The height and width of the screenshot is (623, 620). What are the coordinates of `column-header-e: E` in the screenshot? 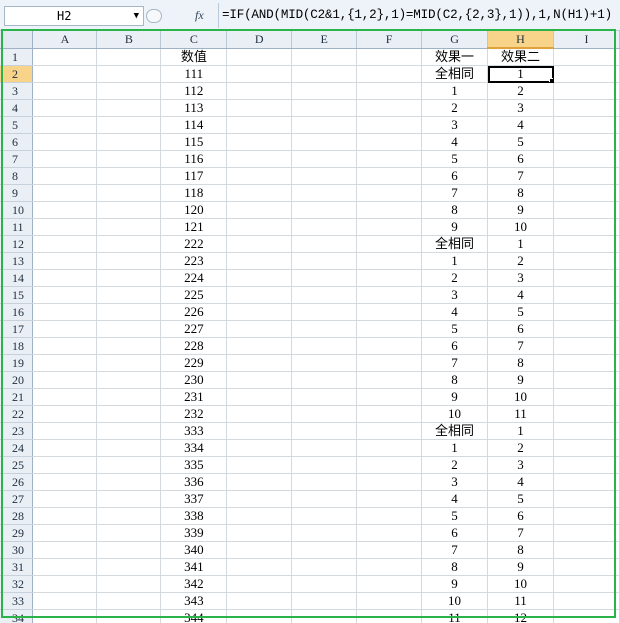 It's located at (324, 40).